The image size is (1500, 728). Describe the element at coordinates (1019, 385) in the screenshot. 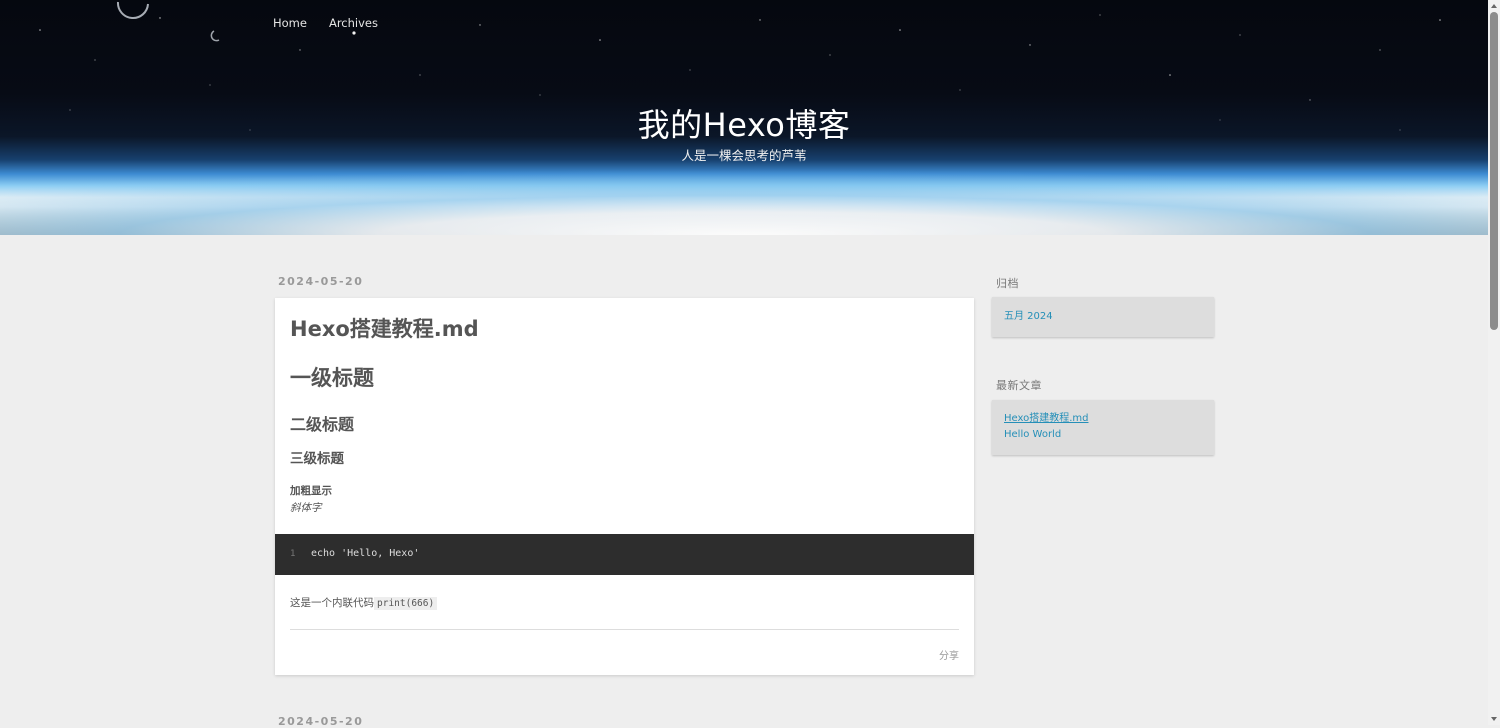

I see `recent-posts-title: 最新文章` at that location.